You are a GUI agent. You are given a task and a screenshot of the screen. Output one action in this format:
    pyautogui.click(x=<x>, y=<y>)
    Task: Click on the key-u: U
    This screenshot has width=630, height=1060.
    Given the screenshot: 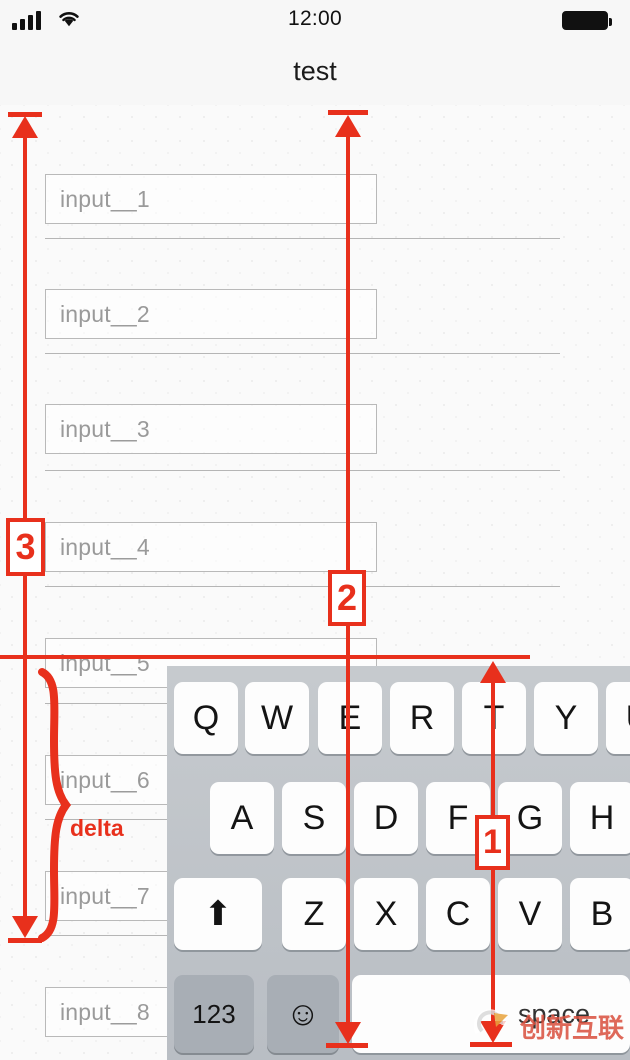 What is the action you would take?
    pyautogui.click(x=618, y=718)
    